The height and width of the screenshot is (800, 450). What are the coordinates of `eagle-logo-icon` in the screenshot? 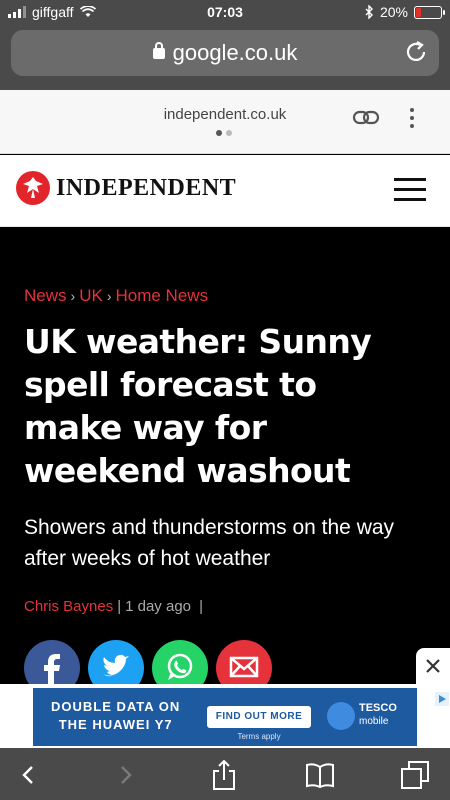 It's located at (33, 188).